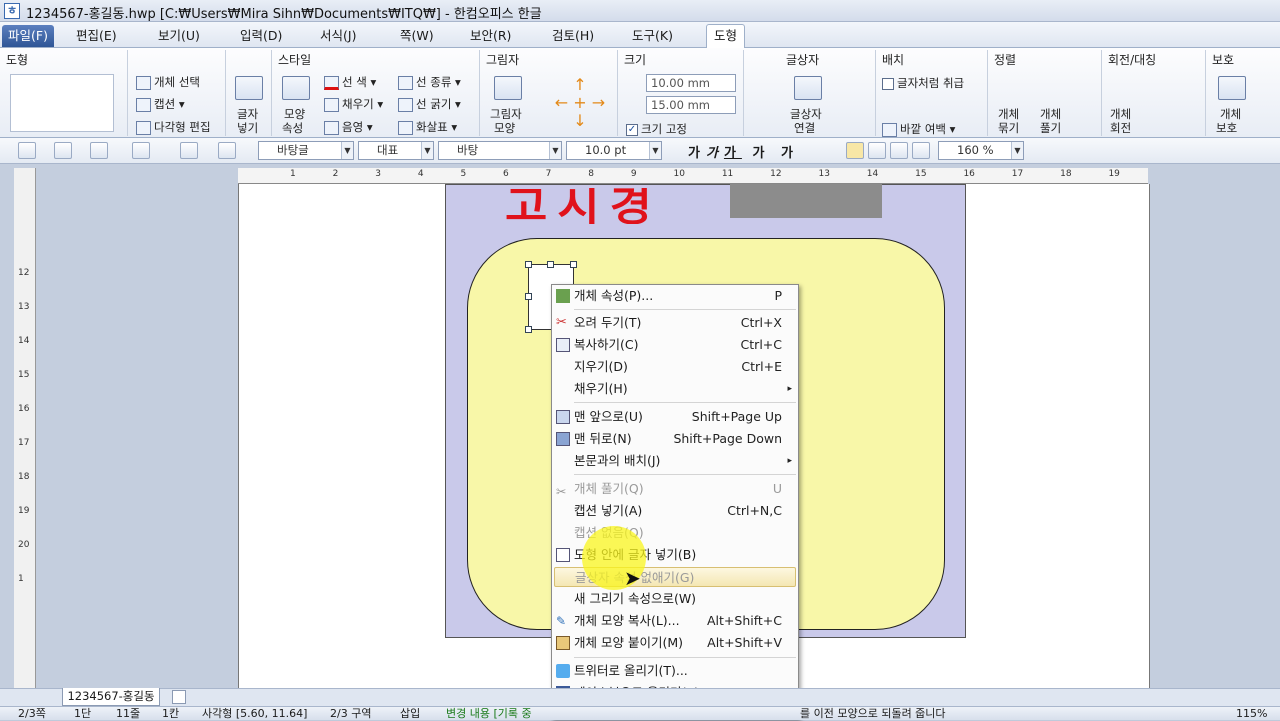  I want to click on align-left-icon, so click(877, 150).